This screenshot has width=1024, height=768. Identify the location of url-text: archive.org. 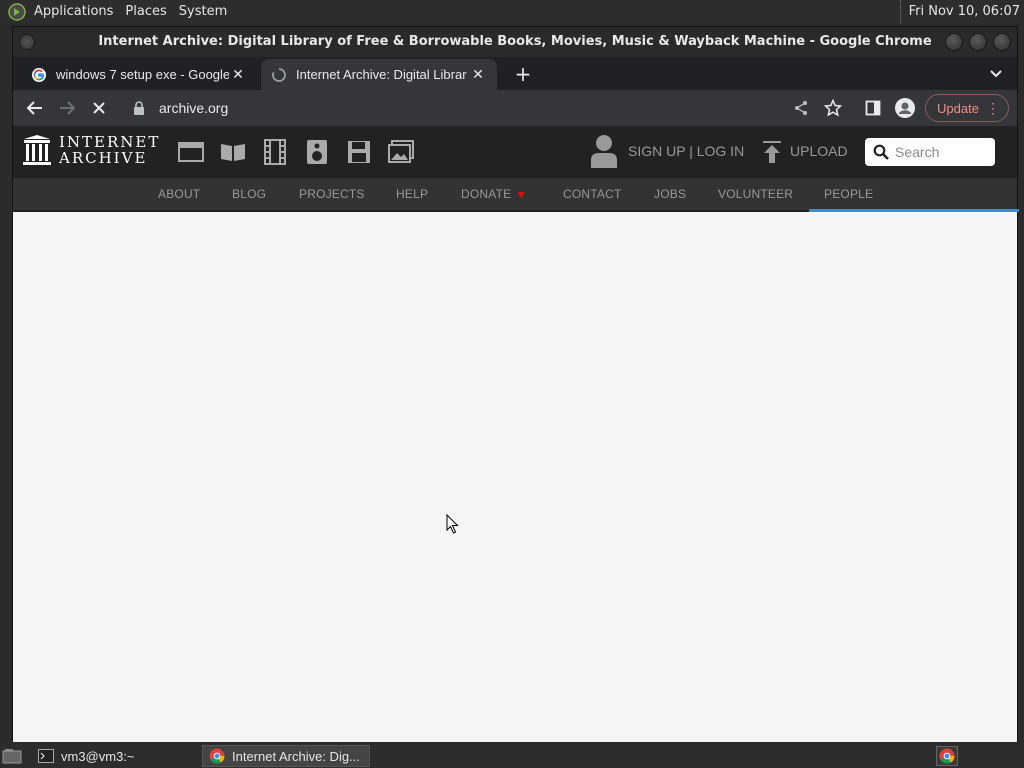
(193, 108).